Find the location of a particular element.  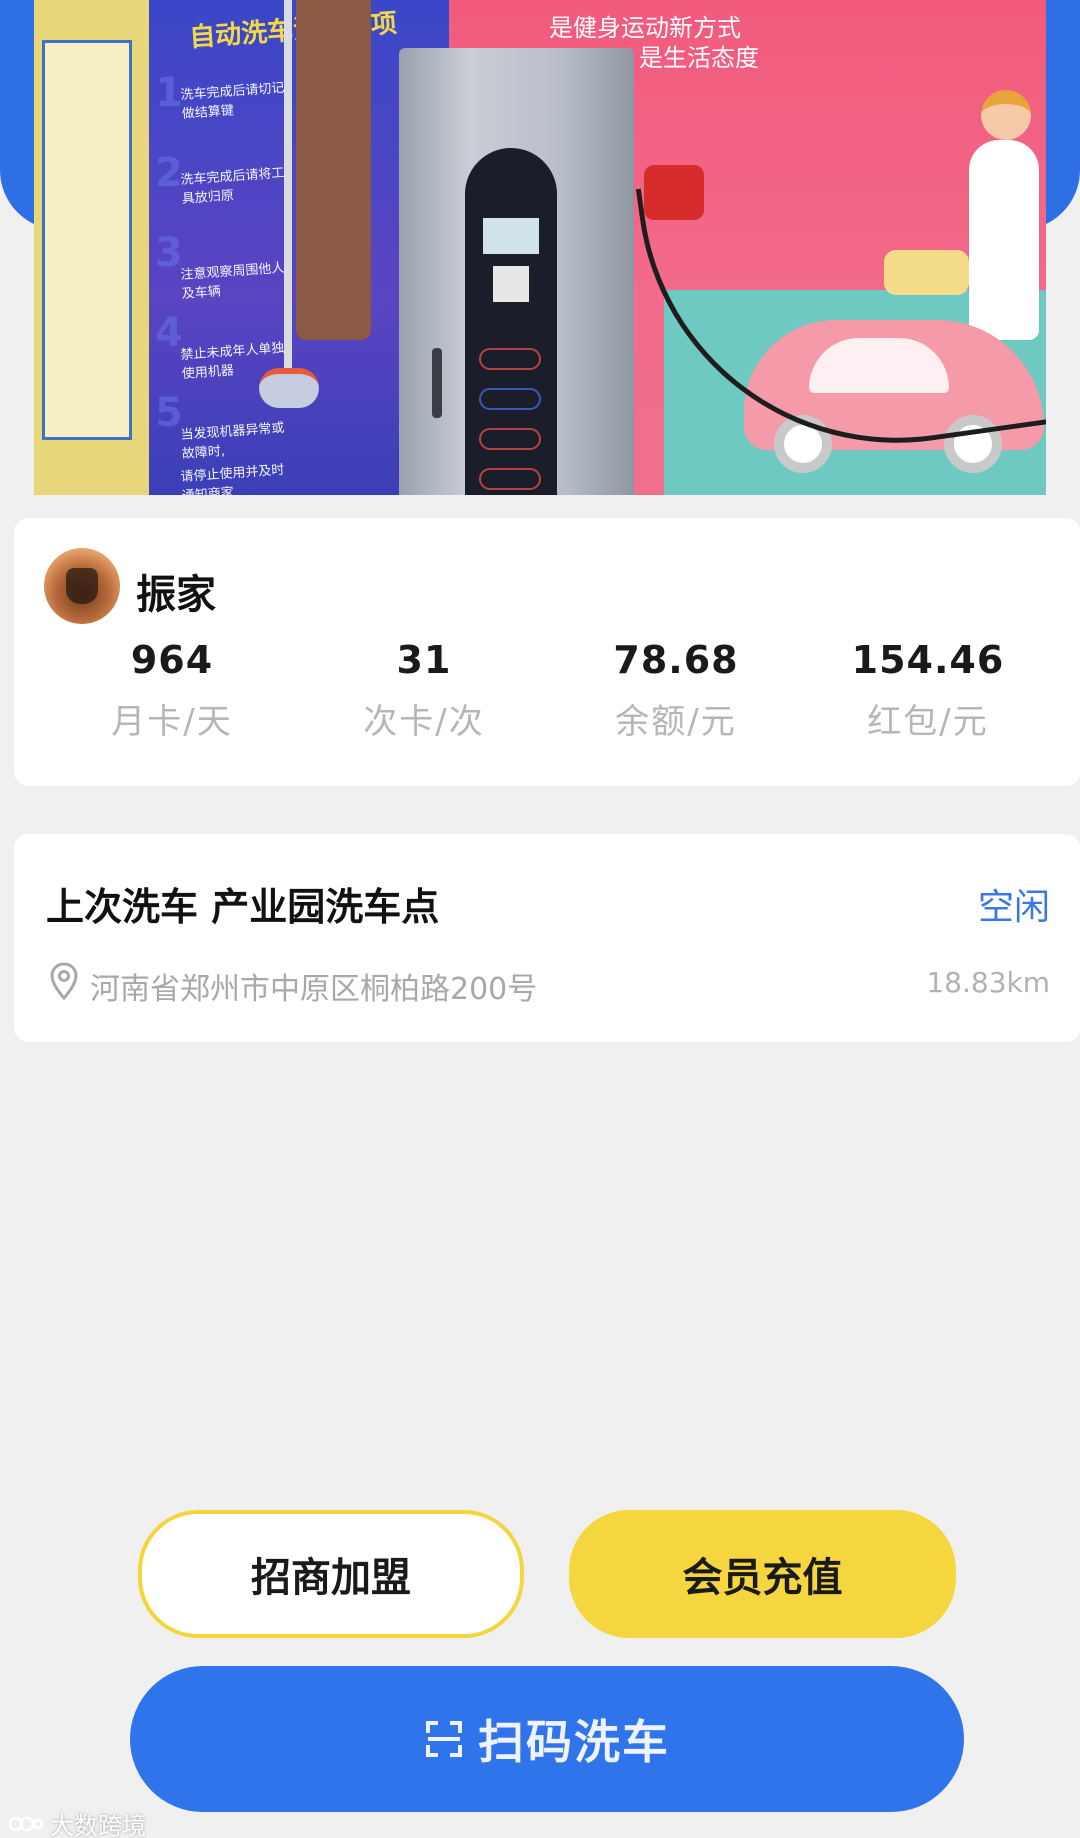

sign-line: 洗车完成后请将工具放归原 is located at coordinates (232, 186).